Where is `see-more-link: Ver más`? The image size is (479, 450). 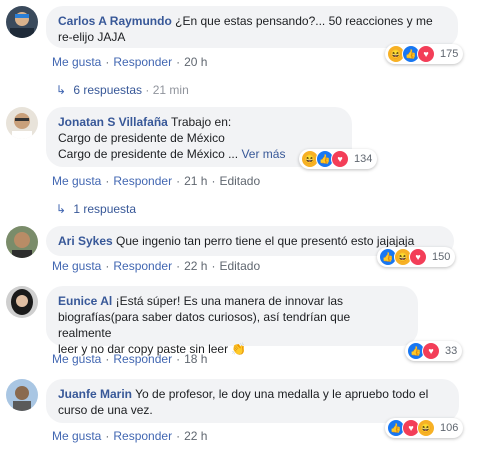 see-more-link: Ver más is located at coordinates (263, 154).